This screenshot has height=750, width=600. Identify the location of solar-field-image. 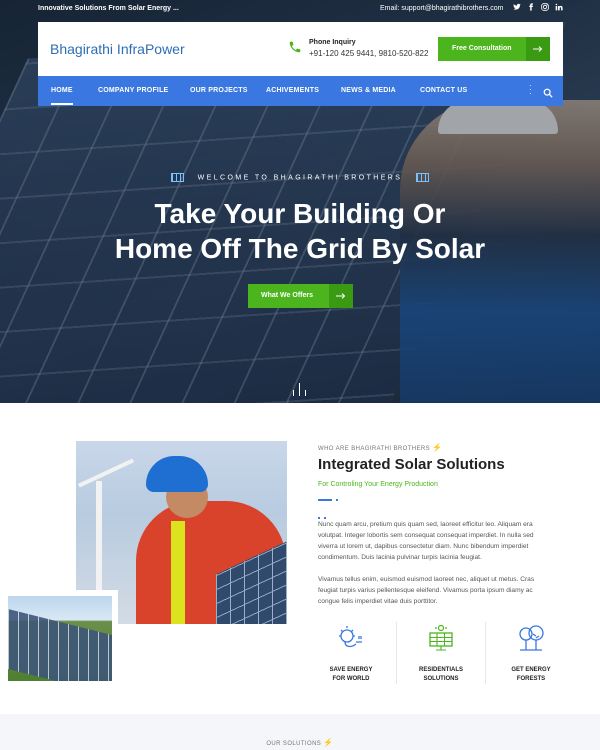
(60, 638).